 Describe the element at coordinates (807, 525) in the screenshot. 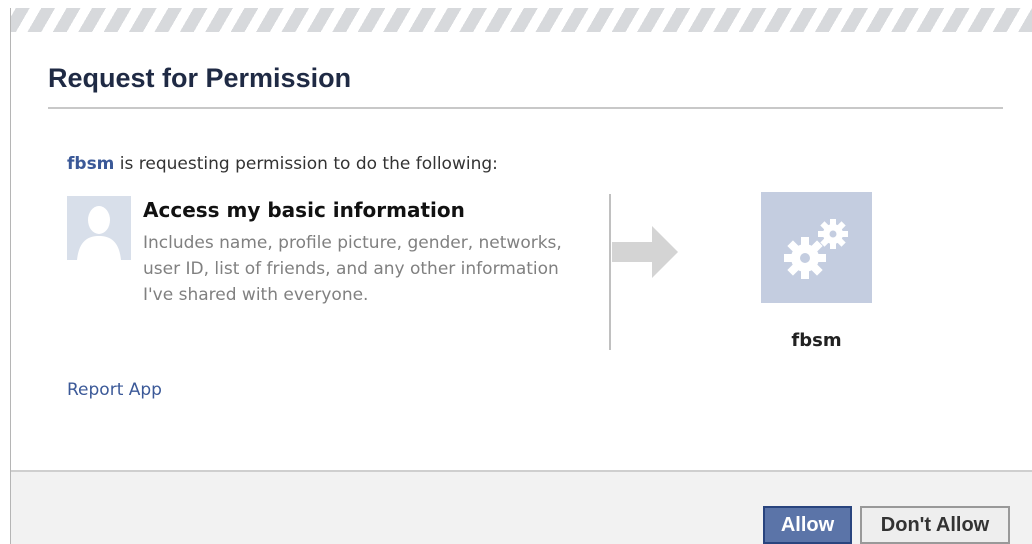

I see `allow-button: Allow` at that location.